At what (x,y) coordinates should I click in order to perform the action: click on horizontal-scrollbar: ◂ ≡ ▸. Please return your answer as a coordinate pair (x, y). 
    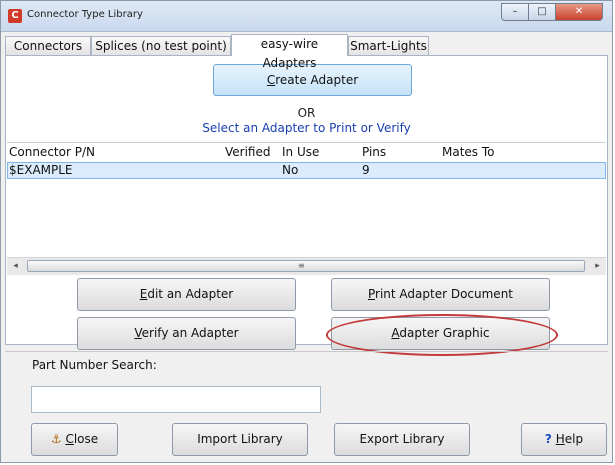
    Looking at the image, I should click on (306, 266).